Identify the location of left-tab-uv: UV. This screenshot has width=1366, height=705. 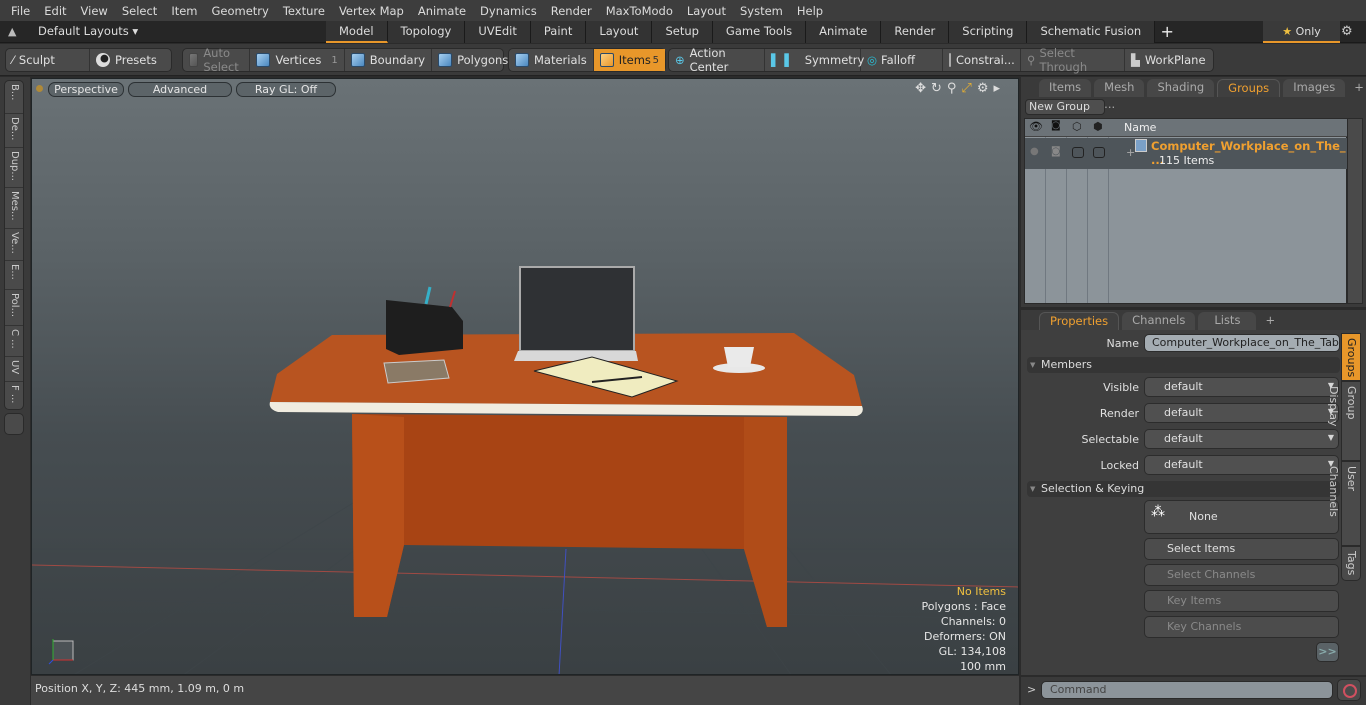
(14, 369).